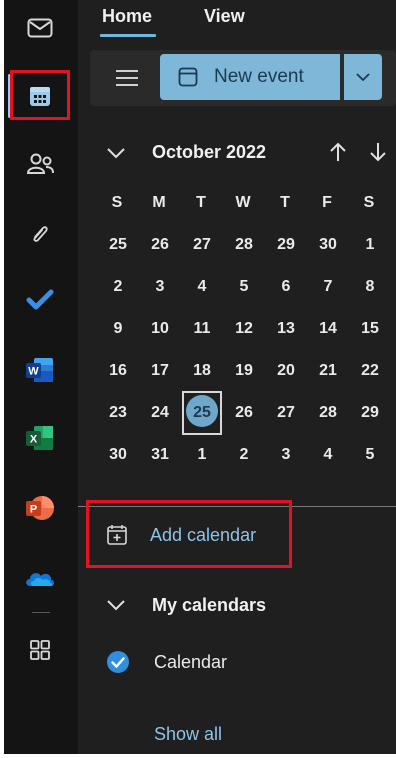 The height and width of the screenshot is (758, 396). I want to click on powerpoint-letter: P, so click(33, 510).